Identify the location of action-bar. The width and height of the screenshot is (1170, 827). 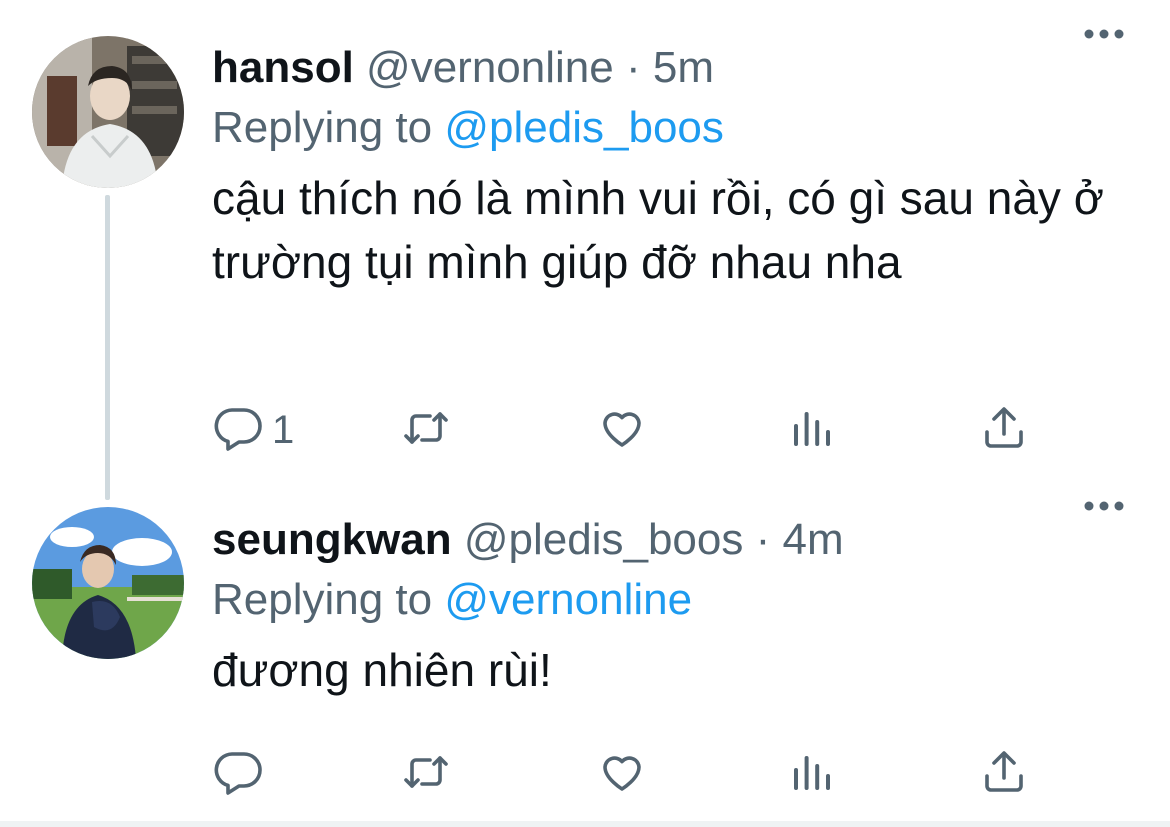
(632, 774).